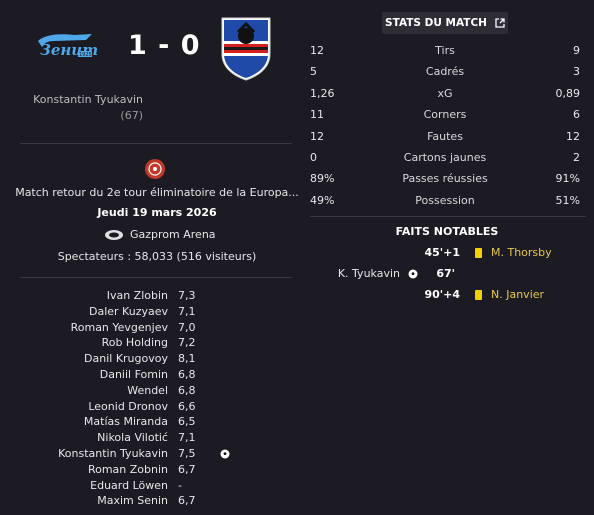  I want to click on stat-away-value: 51%, so click(567, 200).